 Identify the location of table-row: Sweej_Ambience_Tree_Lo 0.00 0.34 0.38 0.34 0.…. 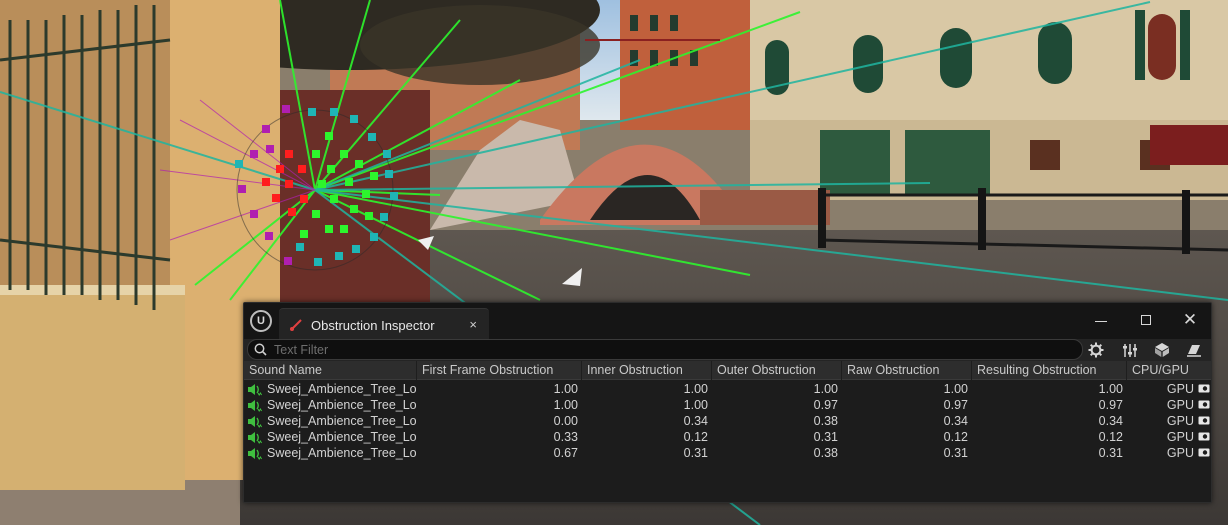
(727, 421).